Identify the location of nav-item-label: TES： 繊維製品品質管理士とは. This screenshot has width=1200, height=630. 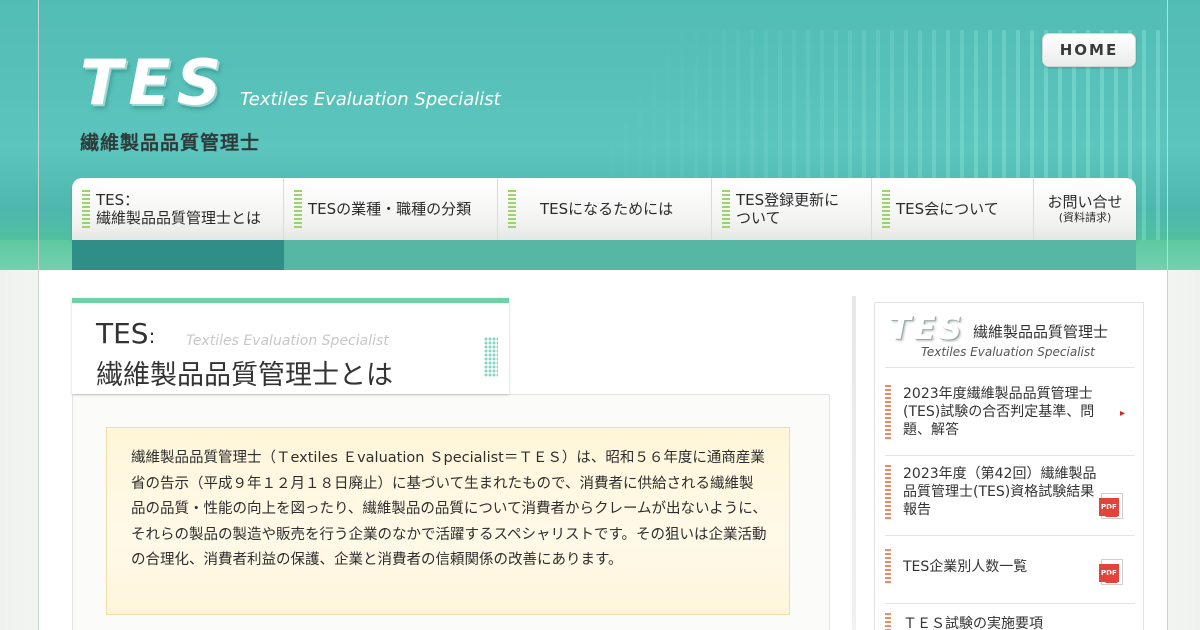
(179, 209).